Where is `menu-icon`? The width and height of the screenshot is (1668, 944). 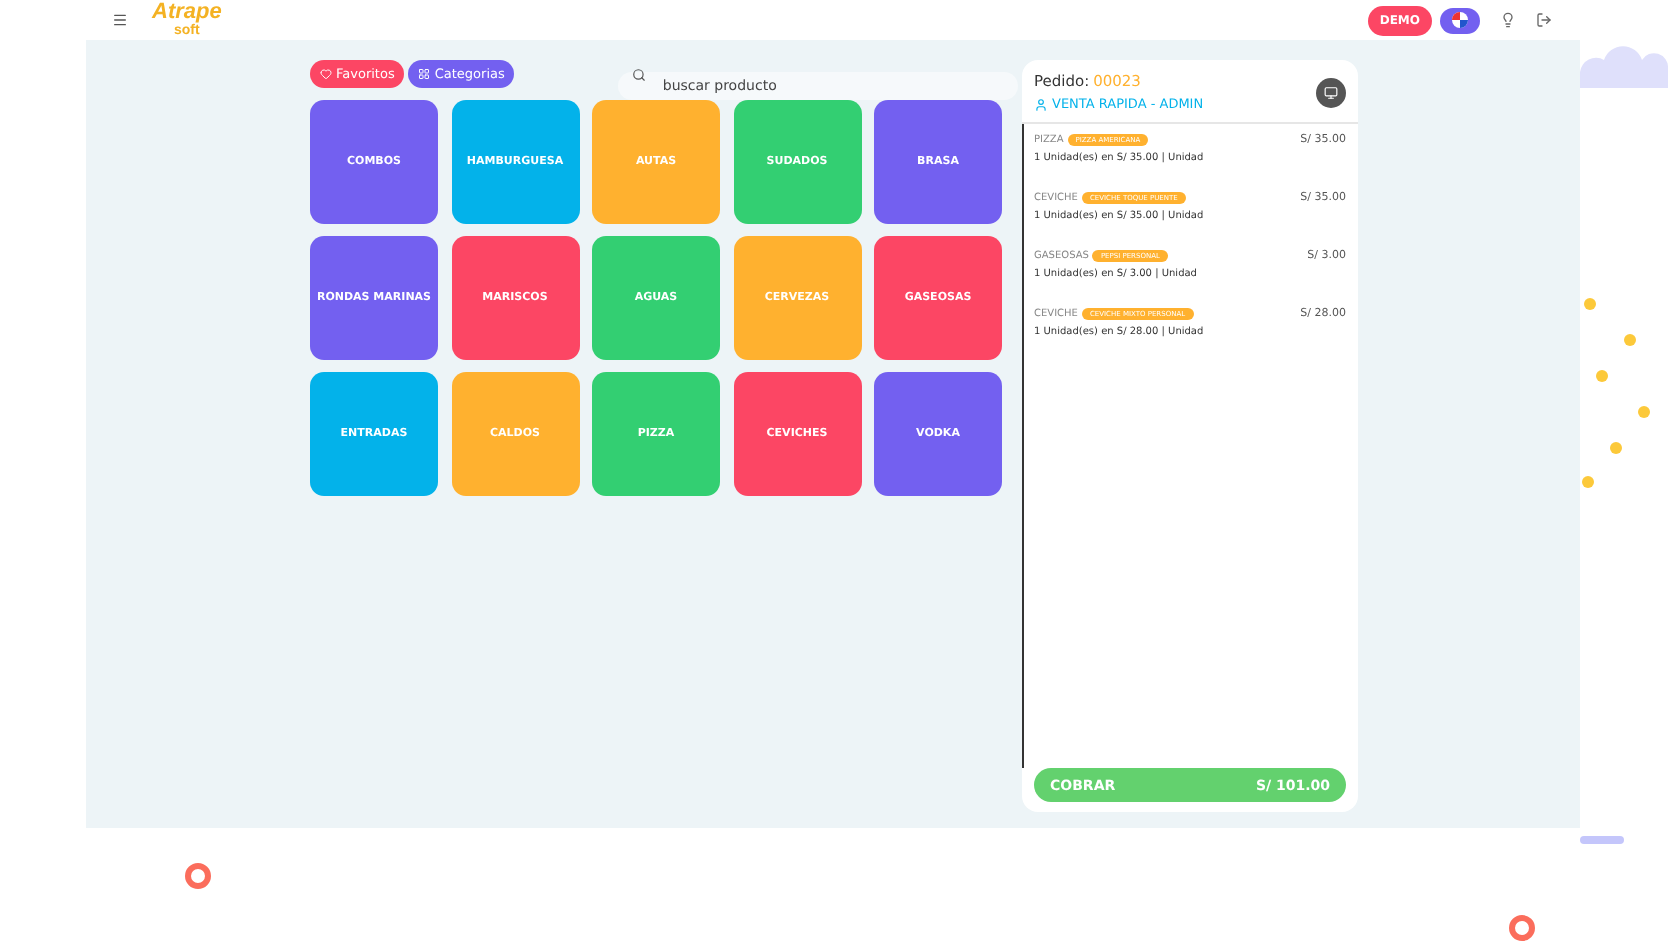
menu-icon is located at coordinates (120, 20).